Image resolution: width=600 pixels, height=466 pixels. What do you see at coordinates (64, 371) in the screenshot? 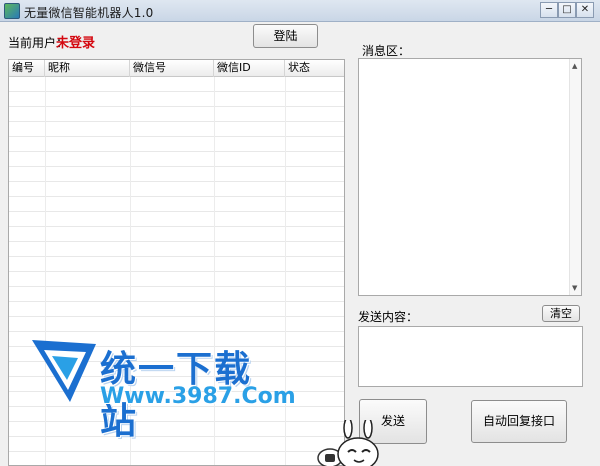
I see `watermark-logo-icon` at bounding box center [64, 371].